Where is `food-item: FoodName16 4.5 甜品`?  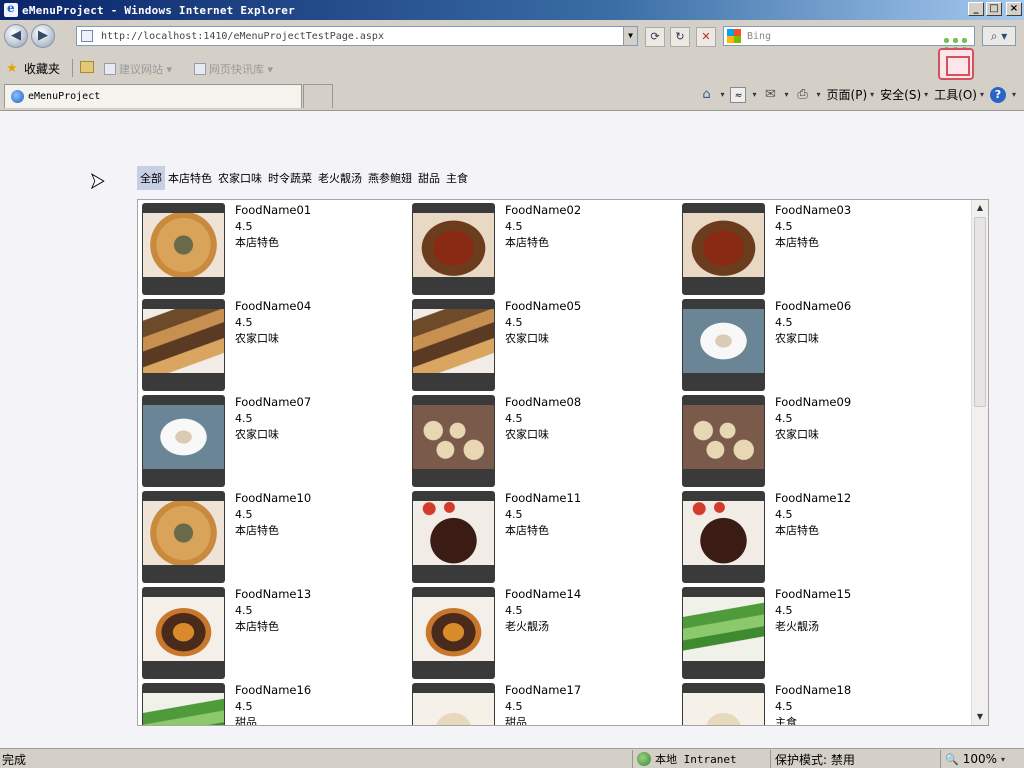 food-item: FoodName16 4.5 甜品 is located at coordinates (275, 703).